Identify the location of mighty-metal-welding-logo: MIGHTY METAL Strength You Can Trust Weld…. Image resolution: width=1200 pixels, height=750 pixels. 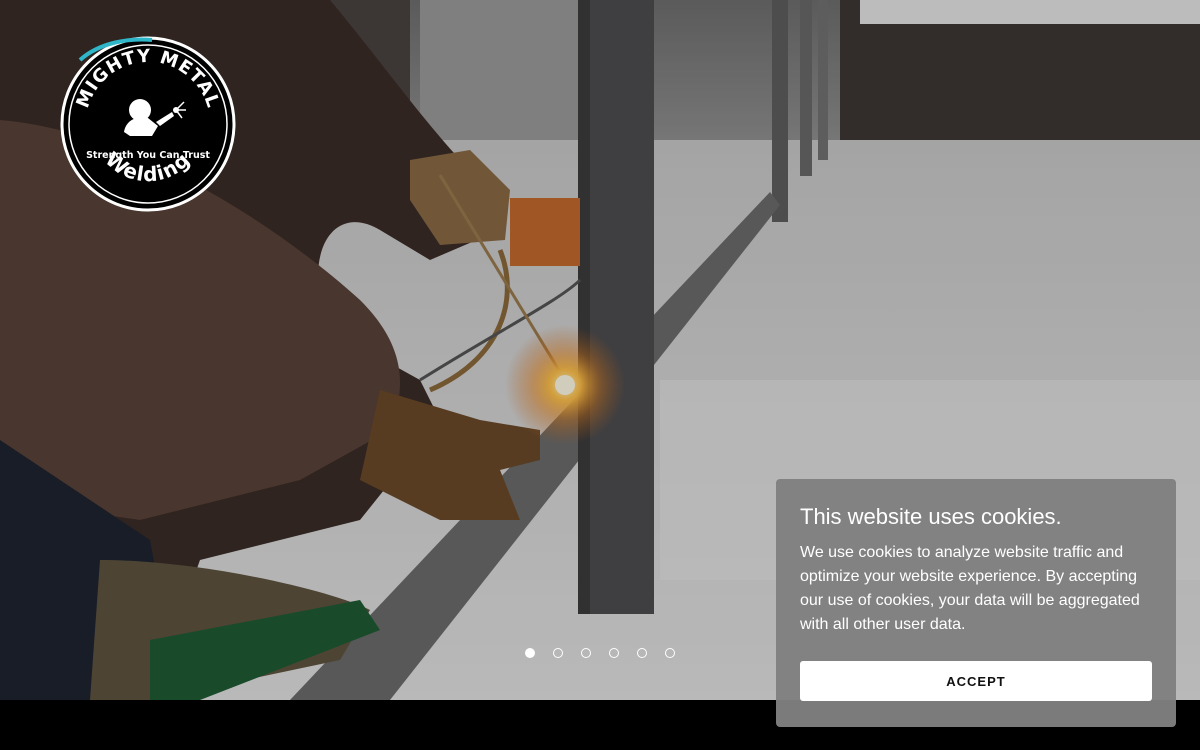
(148, 124).